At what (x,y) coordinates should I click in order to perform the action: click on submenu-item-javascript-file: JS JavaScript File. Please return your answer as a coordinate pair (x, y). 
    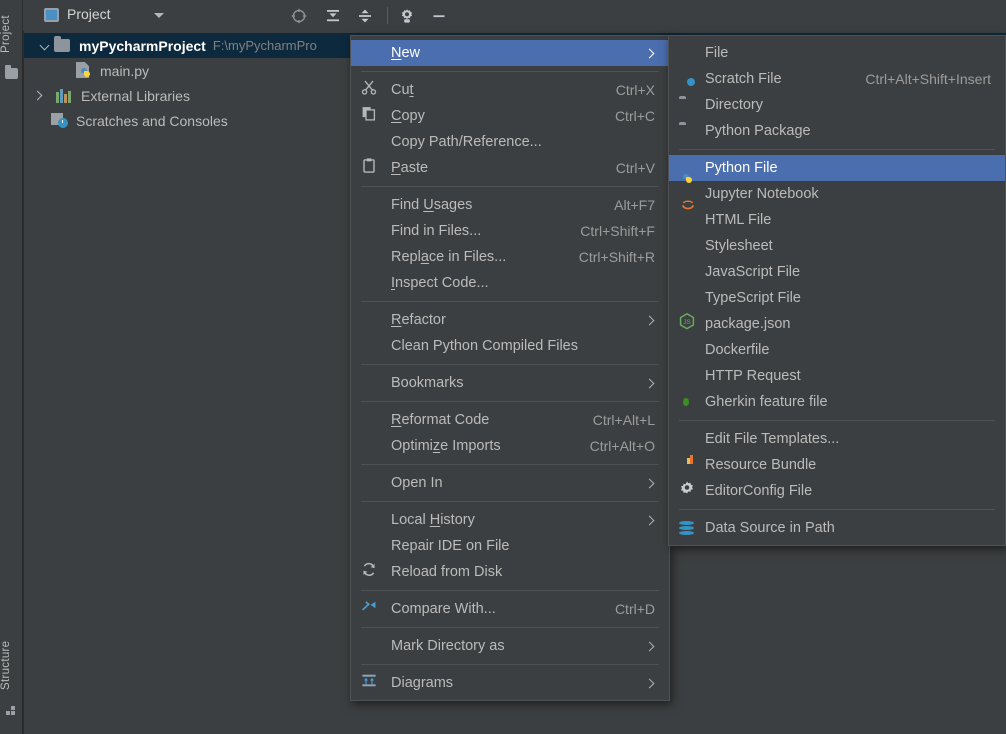
    Looking at the image, I should click on (837, 272).